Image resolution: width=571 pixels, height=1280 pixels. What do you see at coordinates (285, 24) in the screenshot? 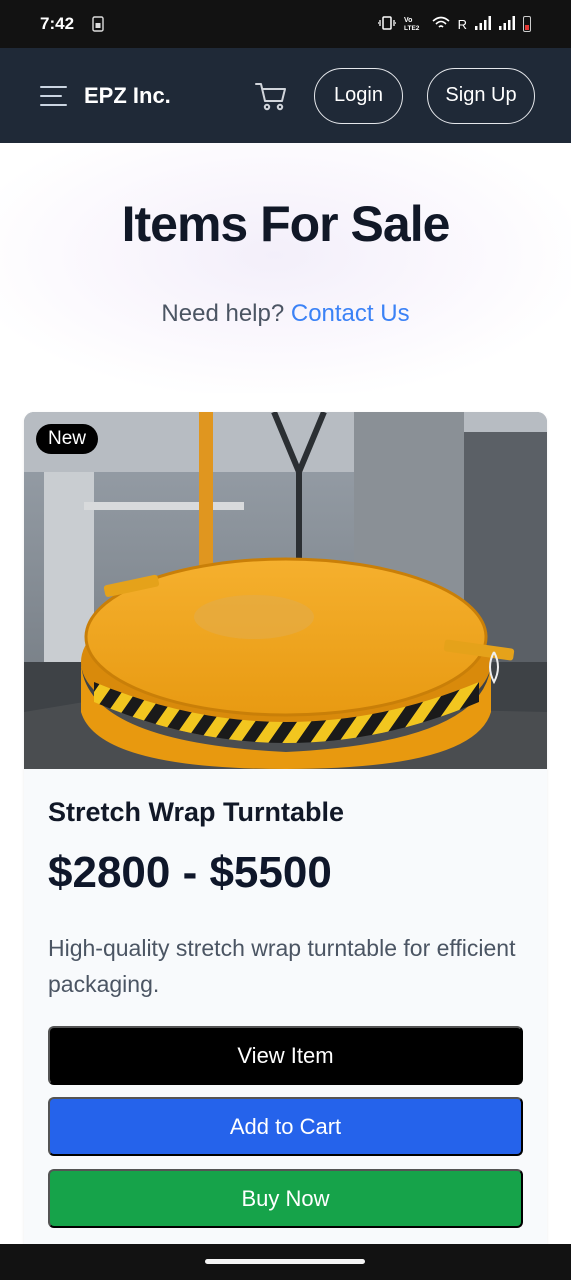
I see `status-bar: 7:42 Vo LTE2 R` at bounding box center [285, 24].